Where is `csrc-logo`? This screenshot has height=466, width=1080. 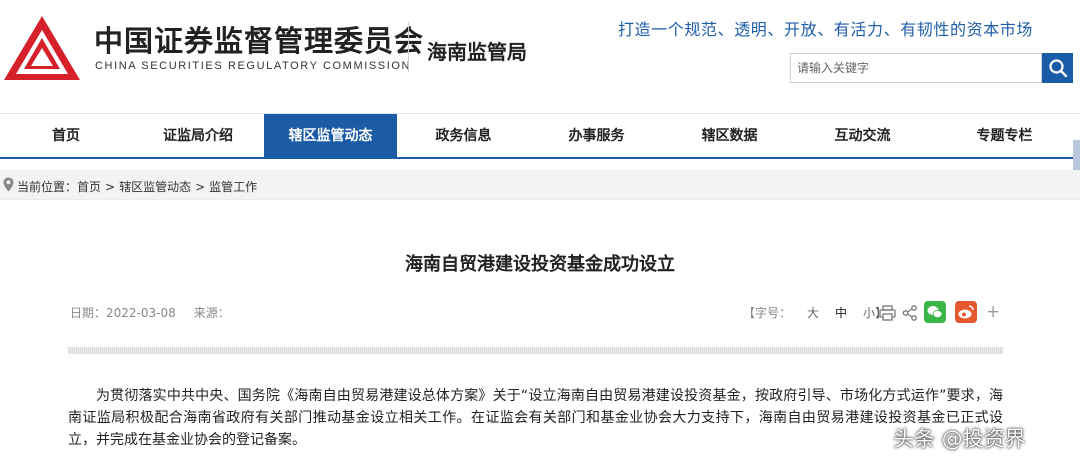
csrc-logo is located at coordinates (42, 49).